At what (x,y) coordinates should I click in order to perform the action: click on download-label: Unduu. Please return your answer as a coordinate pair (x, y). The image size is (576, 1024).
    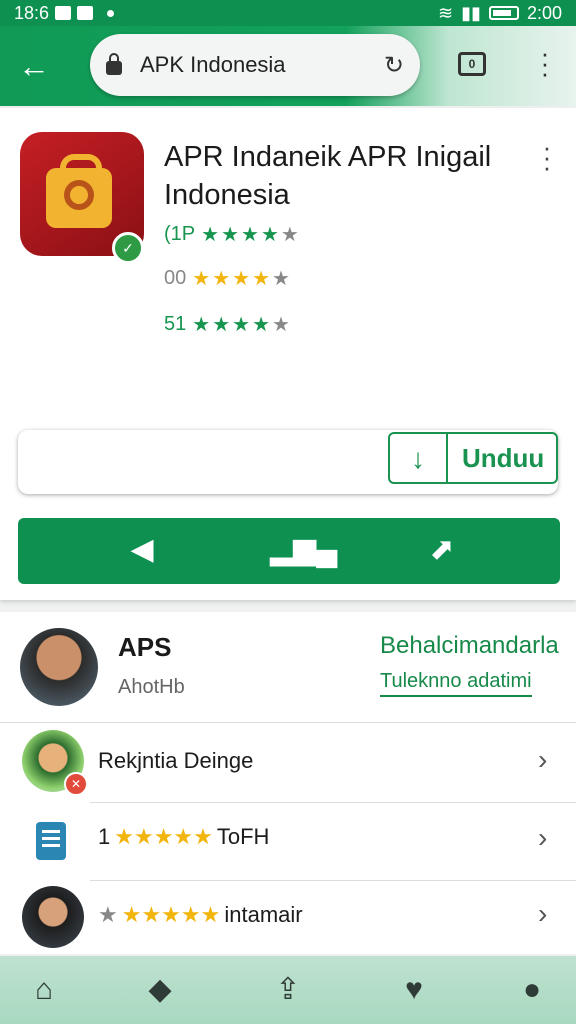
    Looking at the image, I should click on (503, 457).